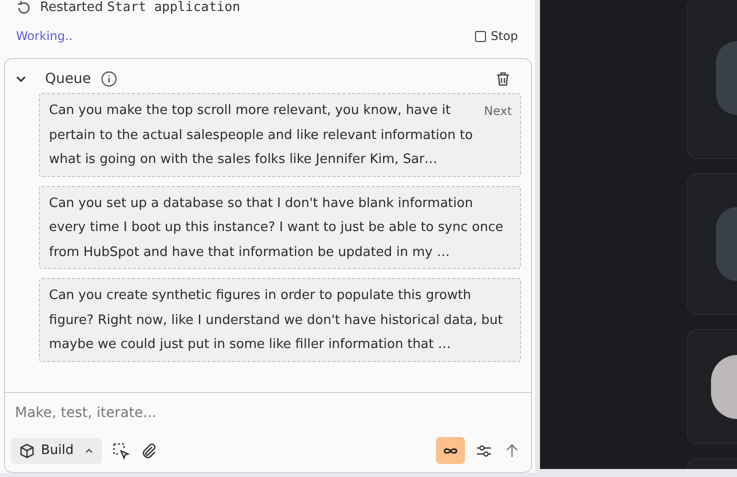  I want to click on queue-item: Can you make the top scroll more relevant, you know, have it pertain to the actual salespeople and like relevant information to what is going on with the sales folks like Jennifer Kim, Sar… Next, so click(280, 134).